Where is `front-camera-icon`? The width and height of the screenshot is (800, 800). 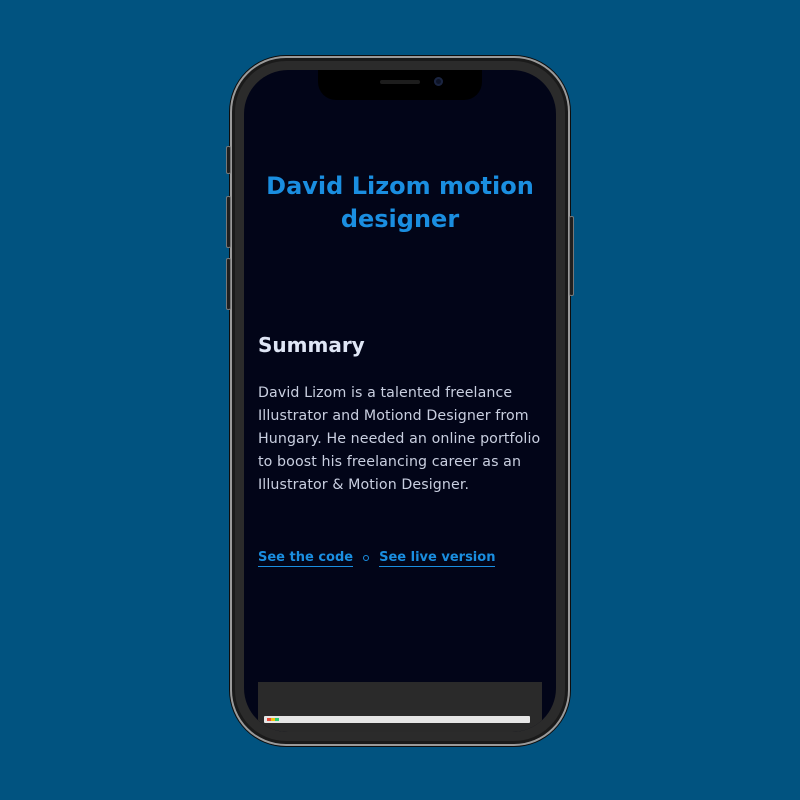 front-camera-icon is located at coordinates (438, 81).